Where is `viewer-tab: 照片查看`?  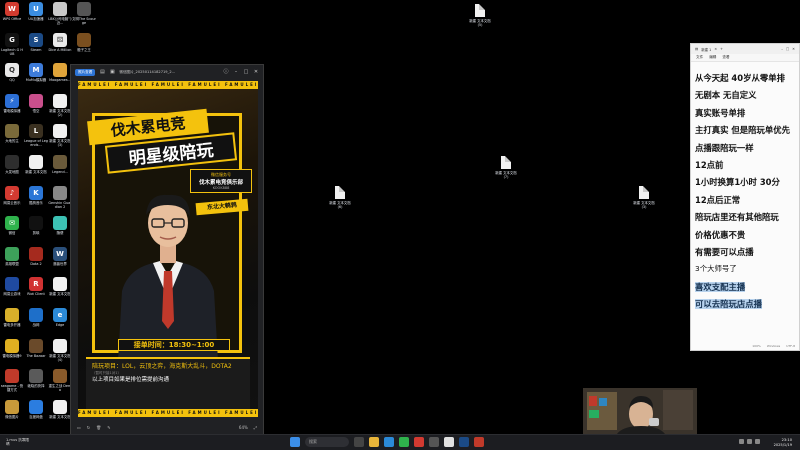 viewer-tab: 照片查看 is located at coordinates (85, 72).